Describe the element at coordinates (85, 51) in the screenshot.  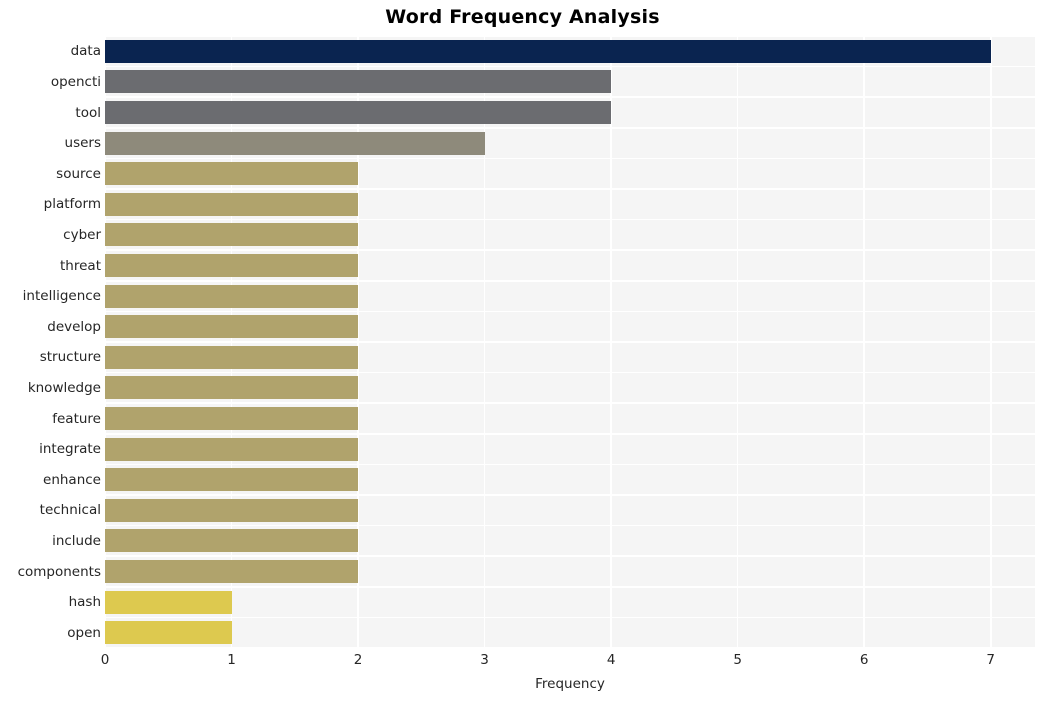
I see `y-tick-label: data` at that location.